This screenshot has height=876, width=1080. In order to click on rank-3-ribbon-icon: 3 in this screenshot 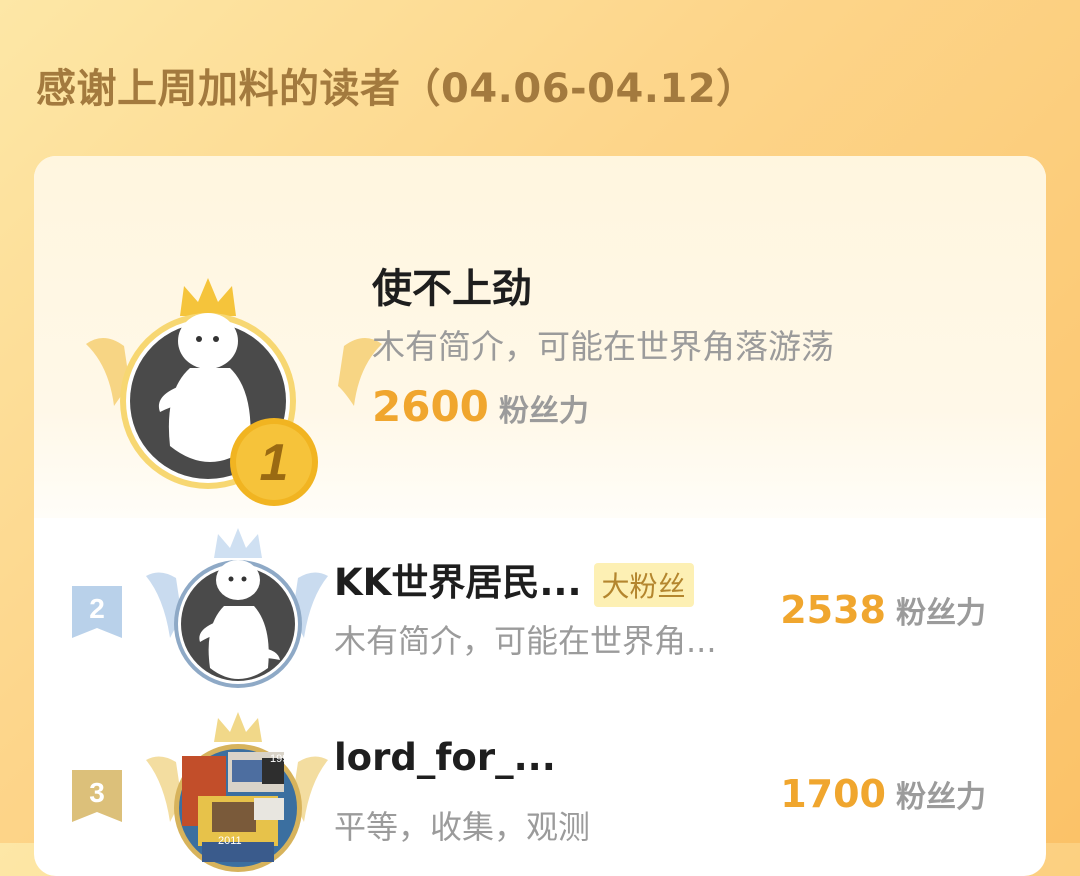, I will do `click(97, 796)`.